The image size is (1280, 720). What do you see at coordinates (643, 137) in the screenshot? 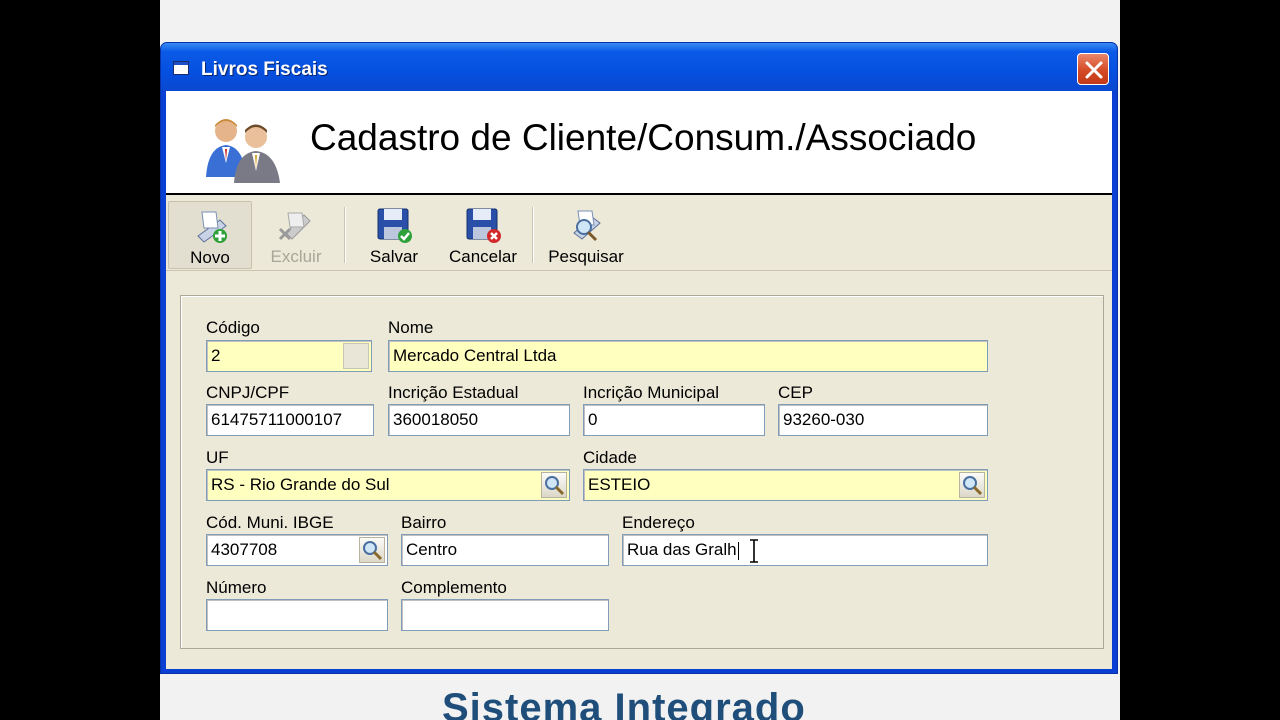
I see `page-title: Cadastro de Cliente/Consum./Associado` at bounding box center [643, 137].